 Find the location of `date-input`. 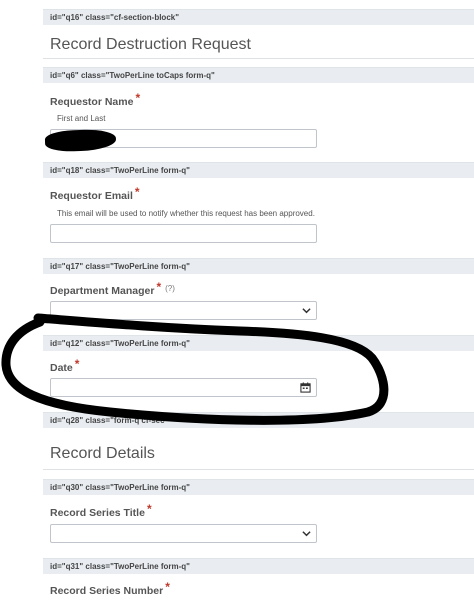

date-input is located at coordinates (183, 387).